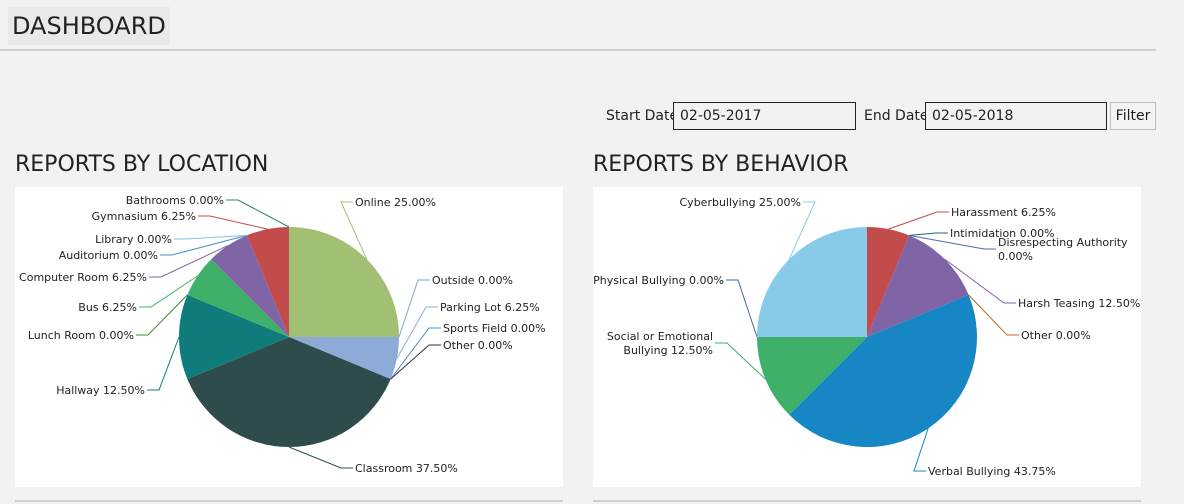 The image size is (1184, 504). I want to click on pie-slice-label: Online 25.00%, so click(395, 202).